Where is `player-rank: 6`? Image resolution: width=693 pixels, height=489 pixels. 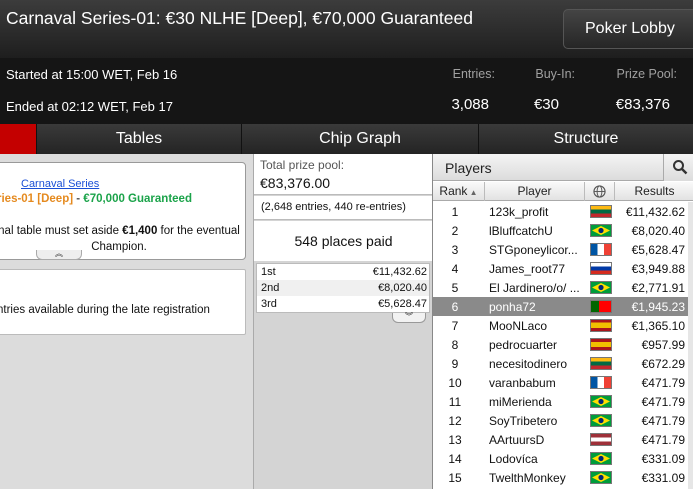 player-rank: 6 is located at coordinates (455, 307).